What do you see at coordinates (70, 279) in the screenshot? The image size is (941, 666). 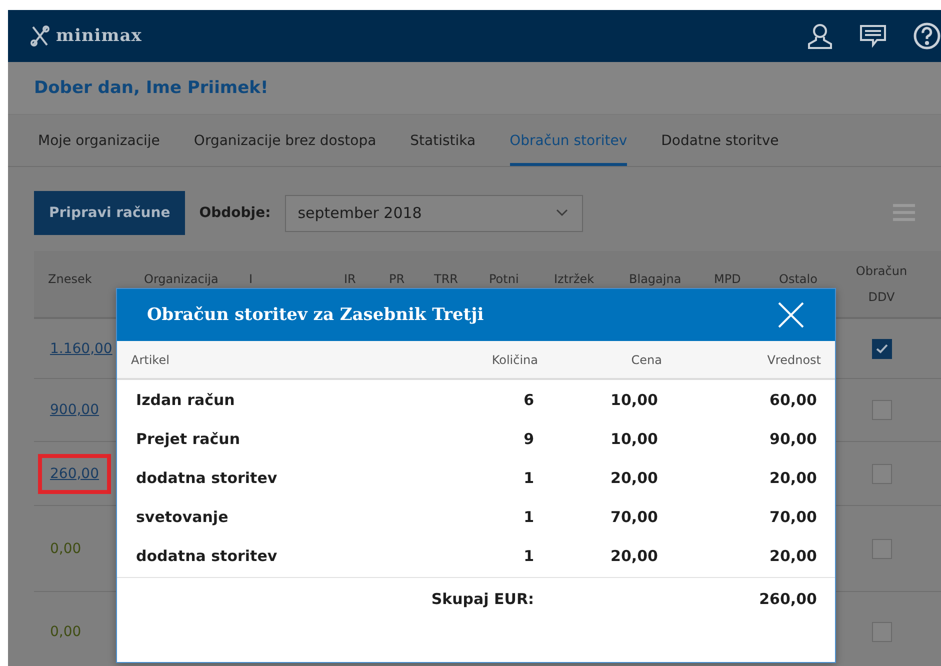 I see `column-header: Znesek` at bounding box center [70, 279].